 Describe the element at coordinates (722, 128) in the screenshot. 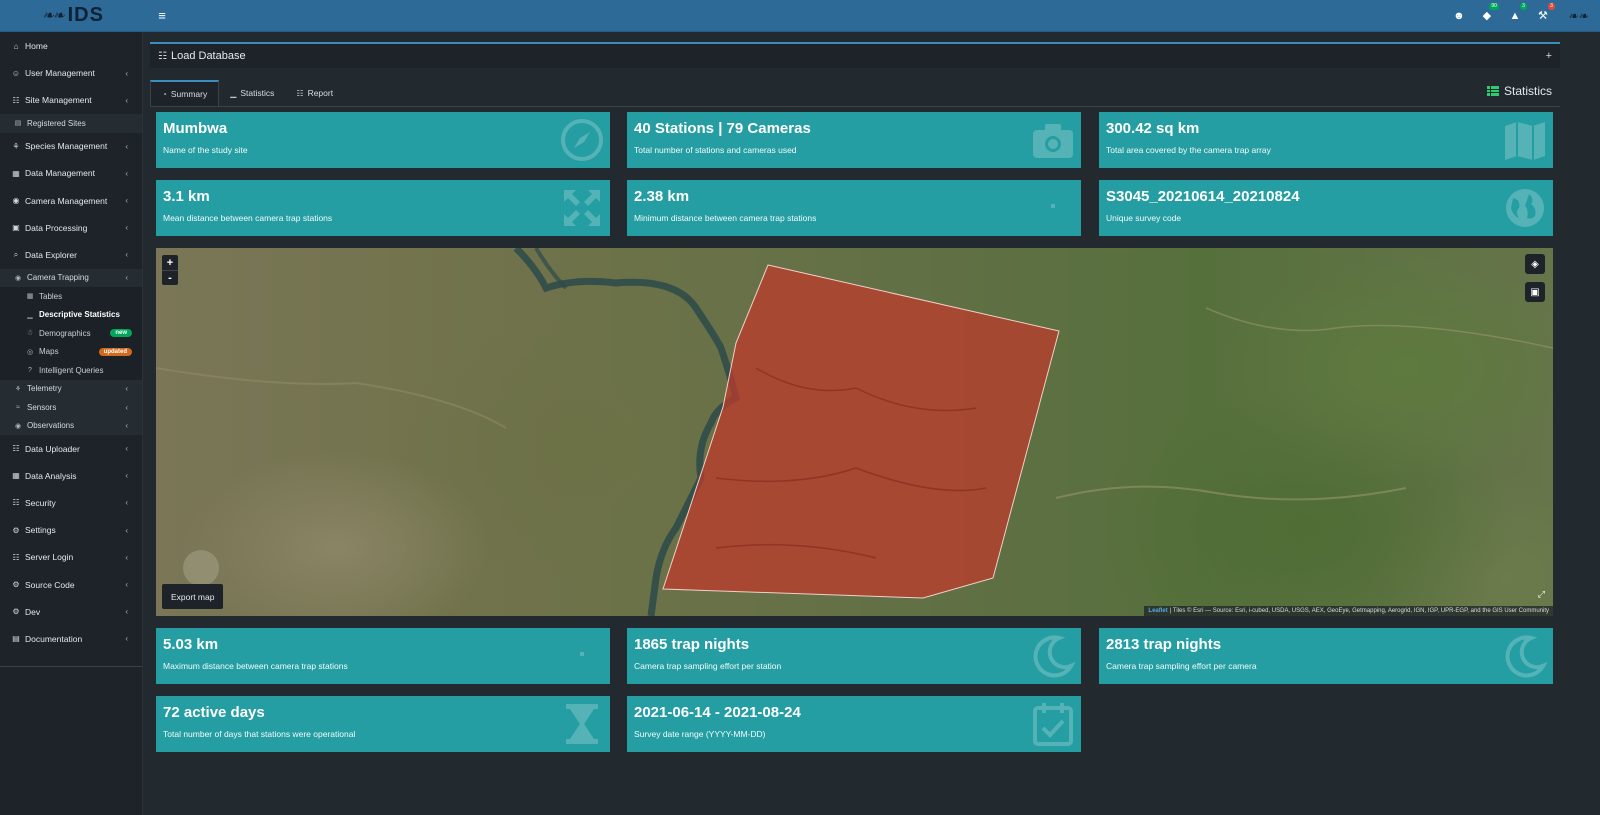

I see `card-value: 40 Stations | 79 Cameras` at that location.